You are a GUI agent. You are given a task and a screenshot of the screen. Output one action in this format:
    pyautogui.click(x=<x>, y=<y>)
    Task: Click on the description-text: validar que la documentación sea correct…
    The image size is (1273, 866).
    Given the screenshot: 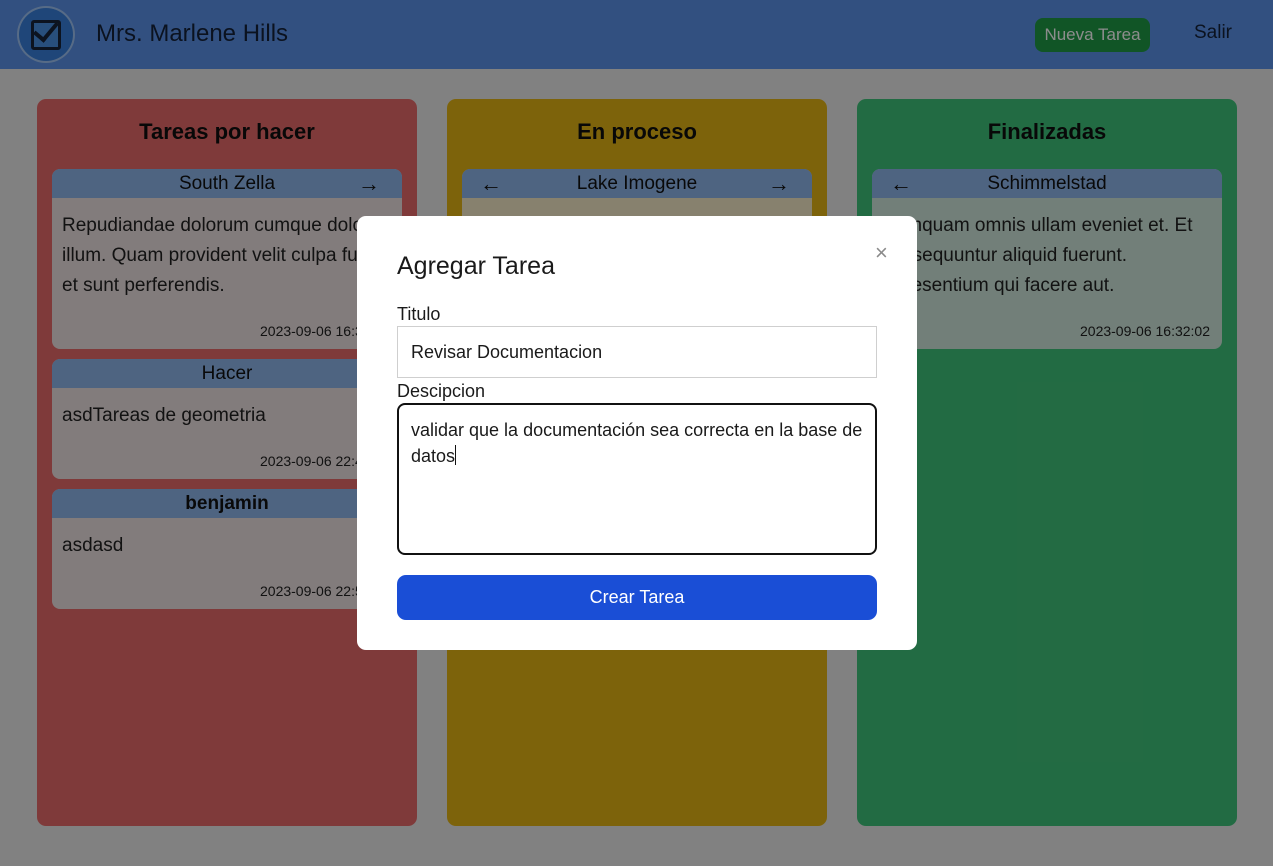 What is the action you would take?
    pyautogui.click(x=637, y=443)
    